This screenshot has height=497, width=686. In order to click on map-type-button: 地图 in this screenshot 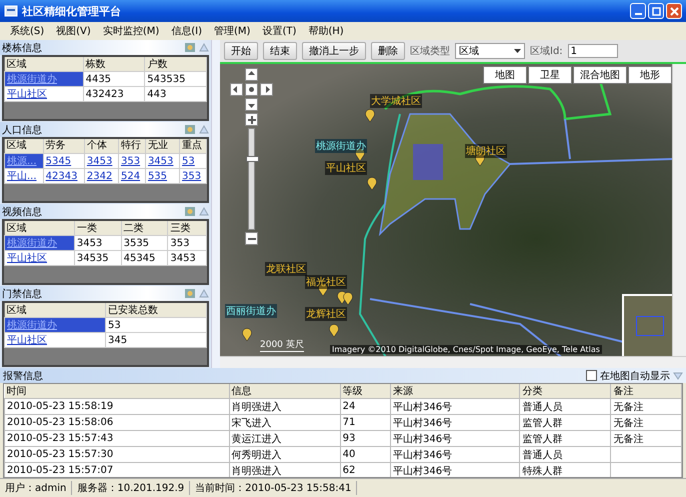, I will do `click(505, 75)`.